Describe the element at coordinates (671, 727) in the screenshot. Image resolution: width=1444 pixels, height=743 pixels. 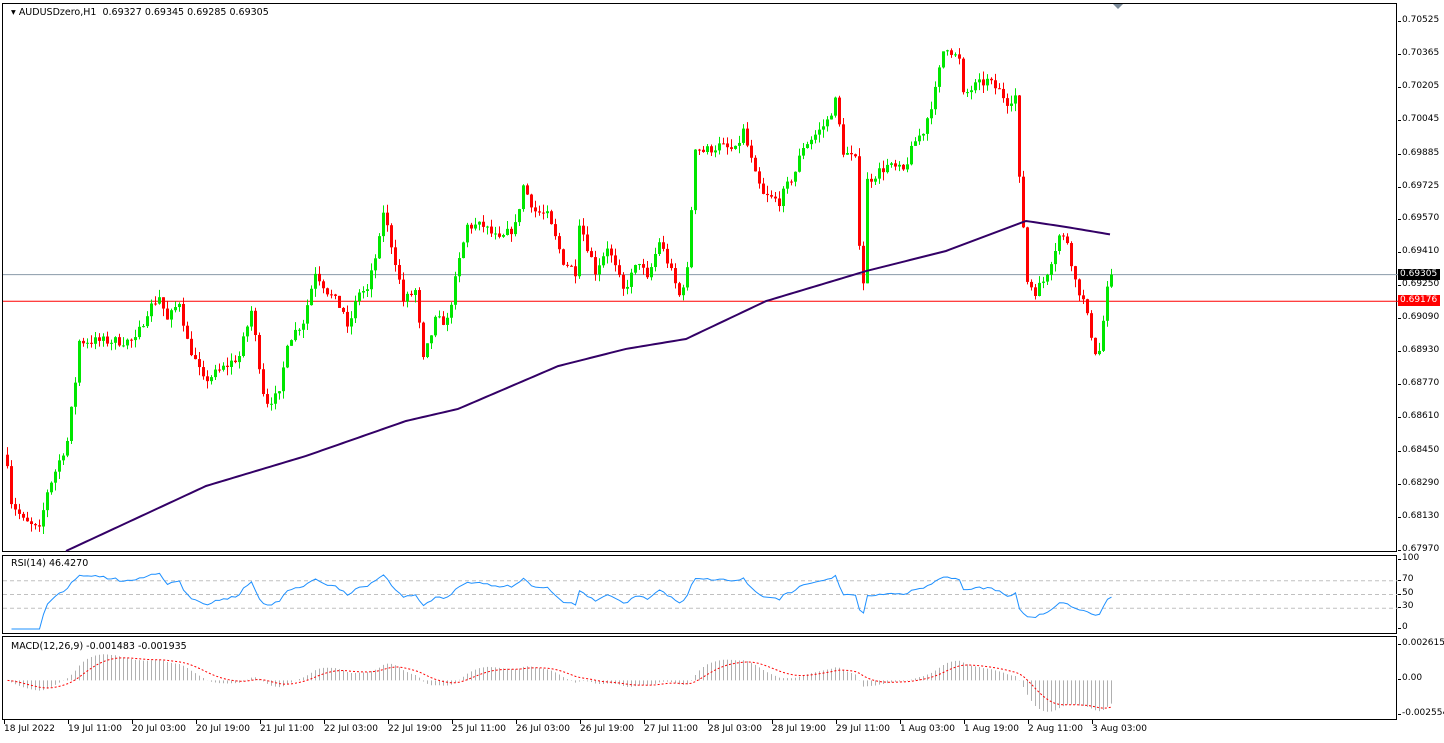
I see `time-tick: 27 Jul 11:00` at that location.